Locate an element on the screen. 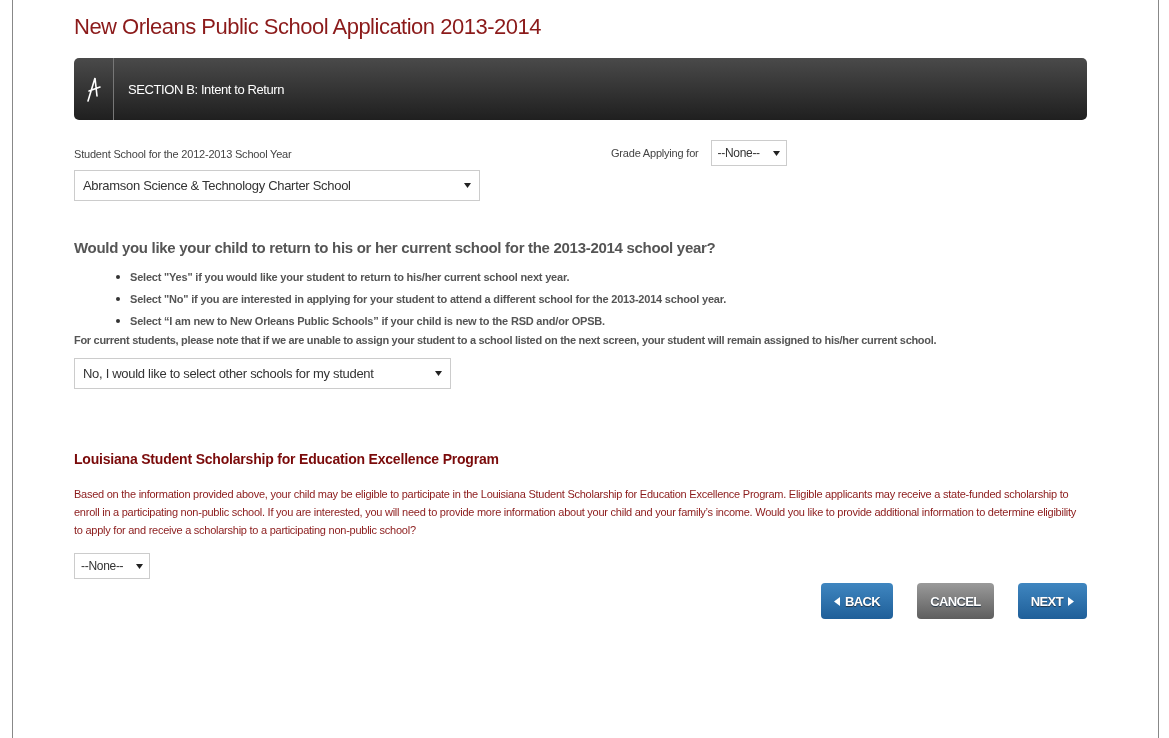  cancel-button: CANCEL is located at coordinates (955, 601).